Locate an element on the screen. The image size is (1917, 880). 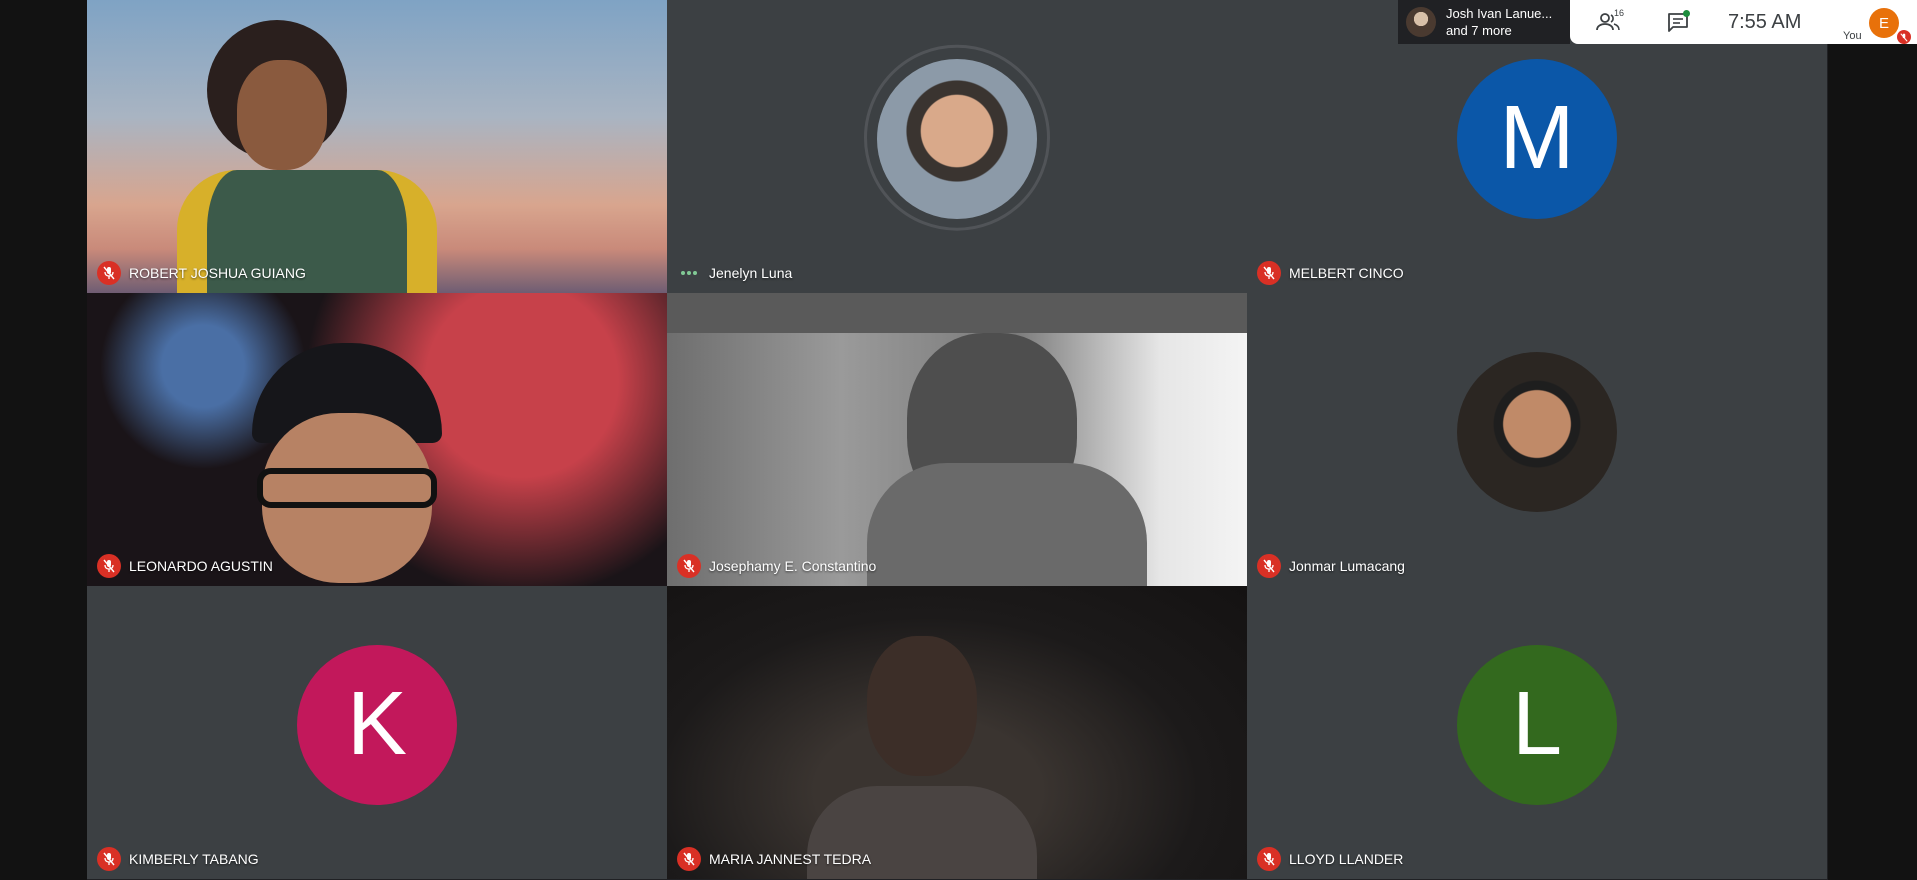
self-view: E You is located at coordinates (1877, 24).